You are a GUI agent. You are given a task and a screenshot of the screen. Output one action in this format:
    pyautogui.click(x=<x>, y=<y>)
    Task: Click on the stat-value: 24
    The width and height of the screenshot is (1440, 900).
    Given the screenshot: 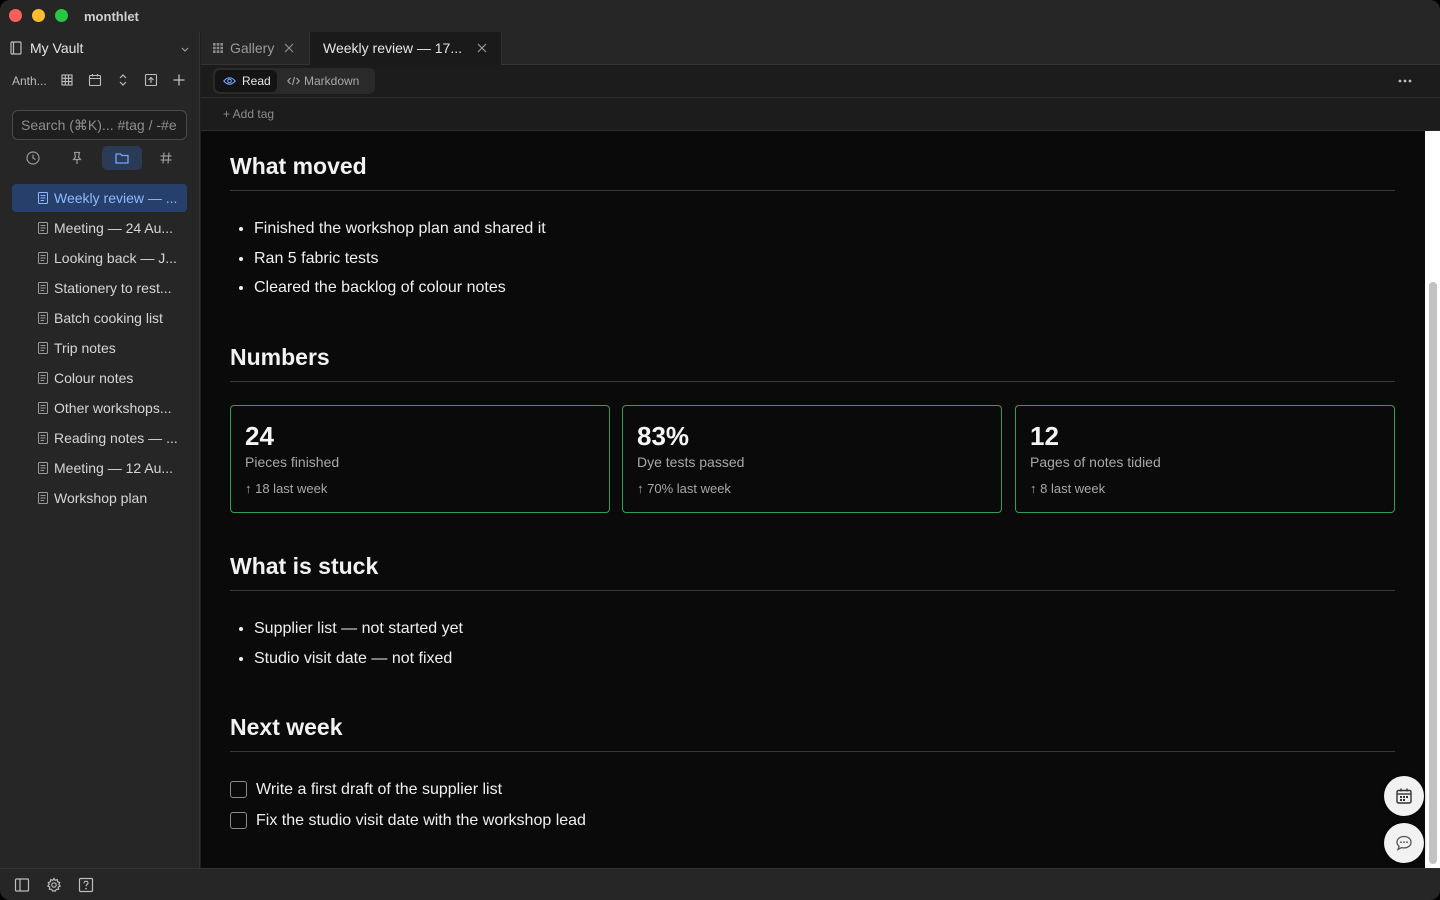 What is the action you would take?
    pyautogui.click(x=259, y=436)
    